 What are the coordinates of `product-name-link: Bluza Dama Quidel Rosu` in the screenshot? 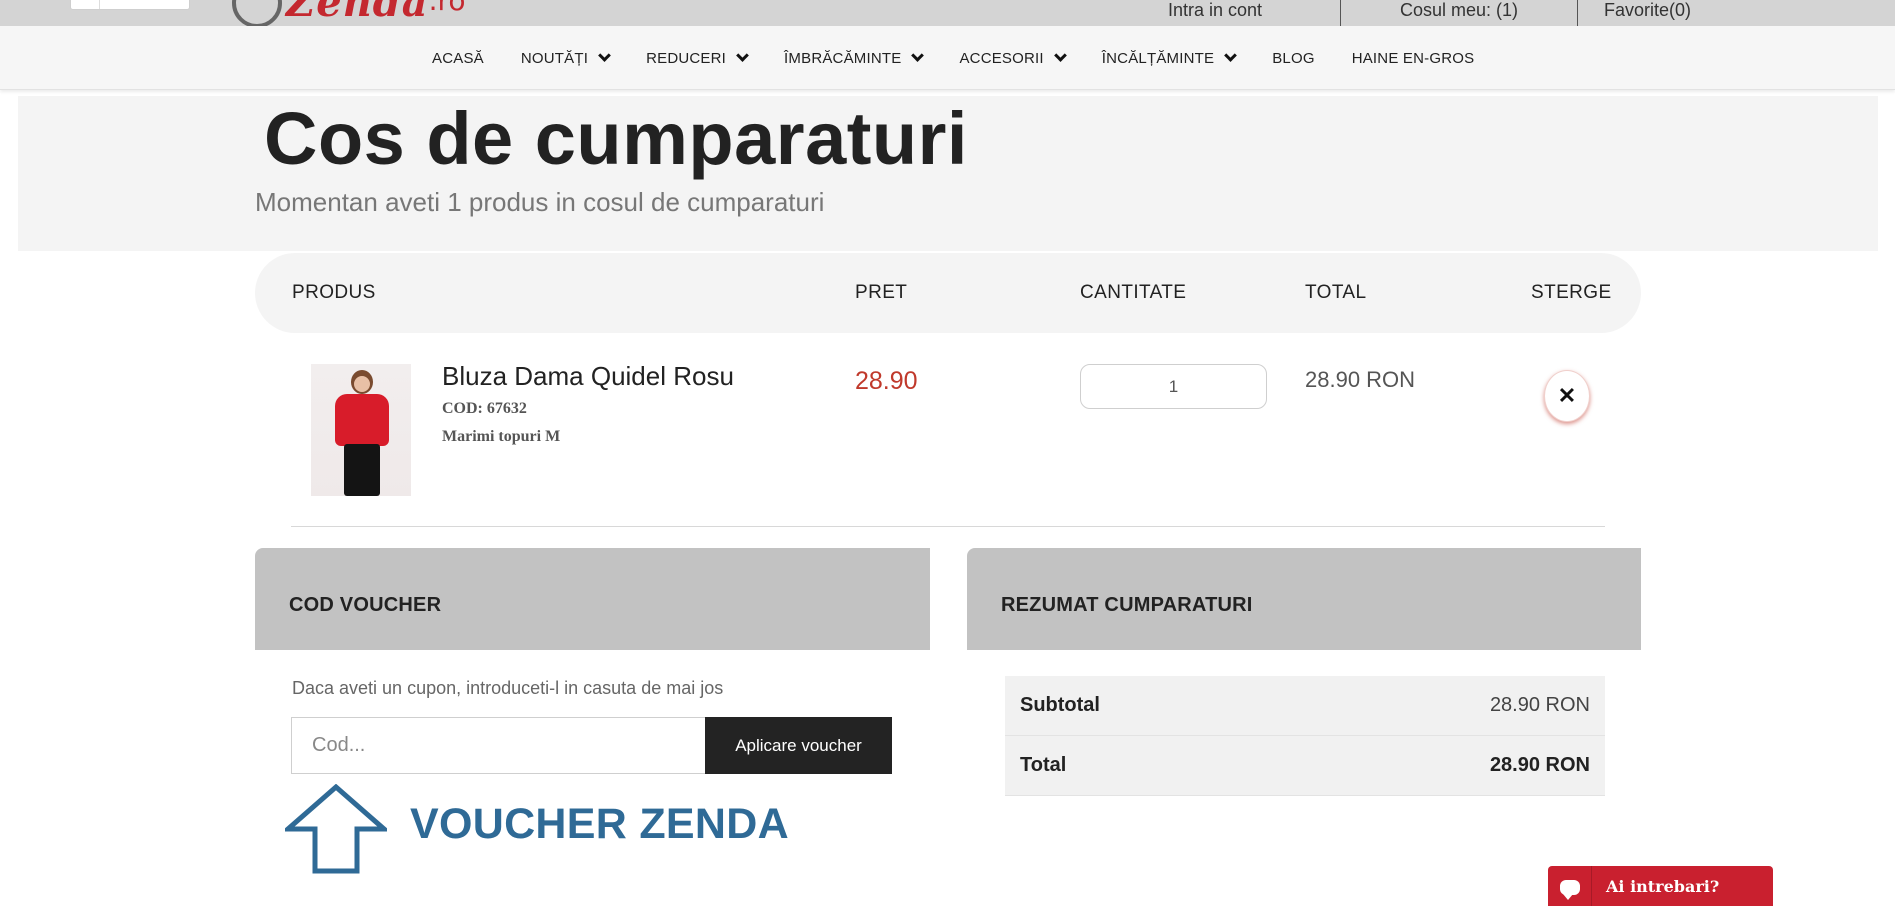 It's located at (588, 376).